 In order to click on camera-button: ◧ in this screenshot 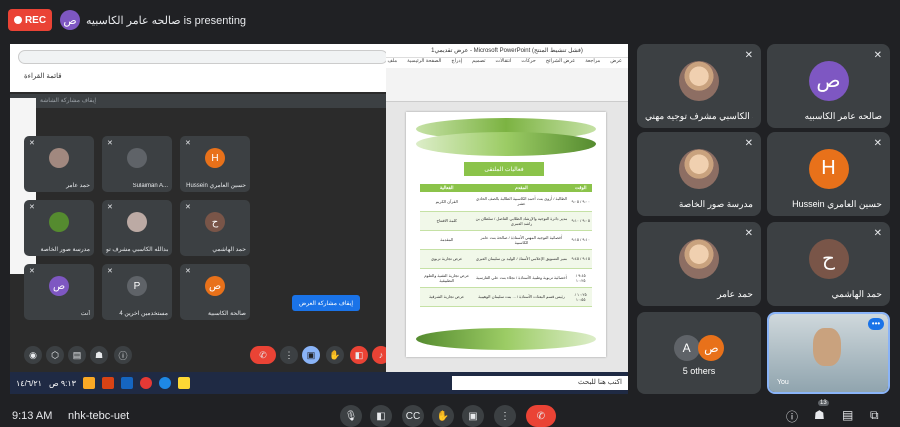, I will do `click(381, 416)`.